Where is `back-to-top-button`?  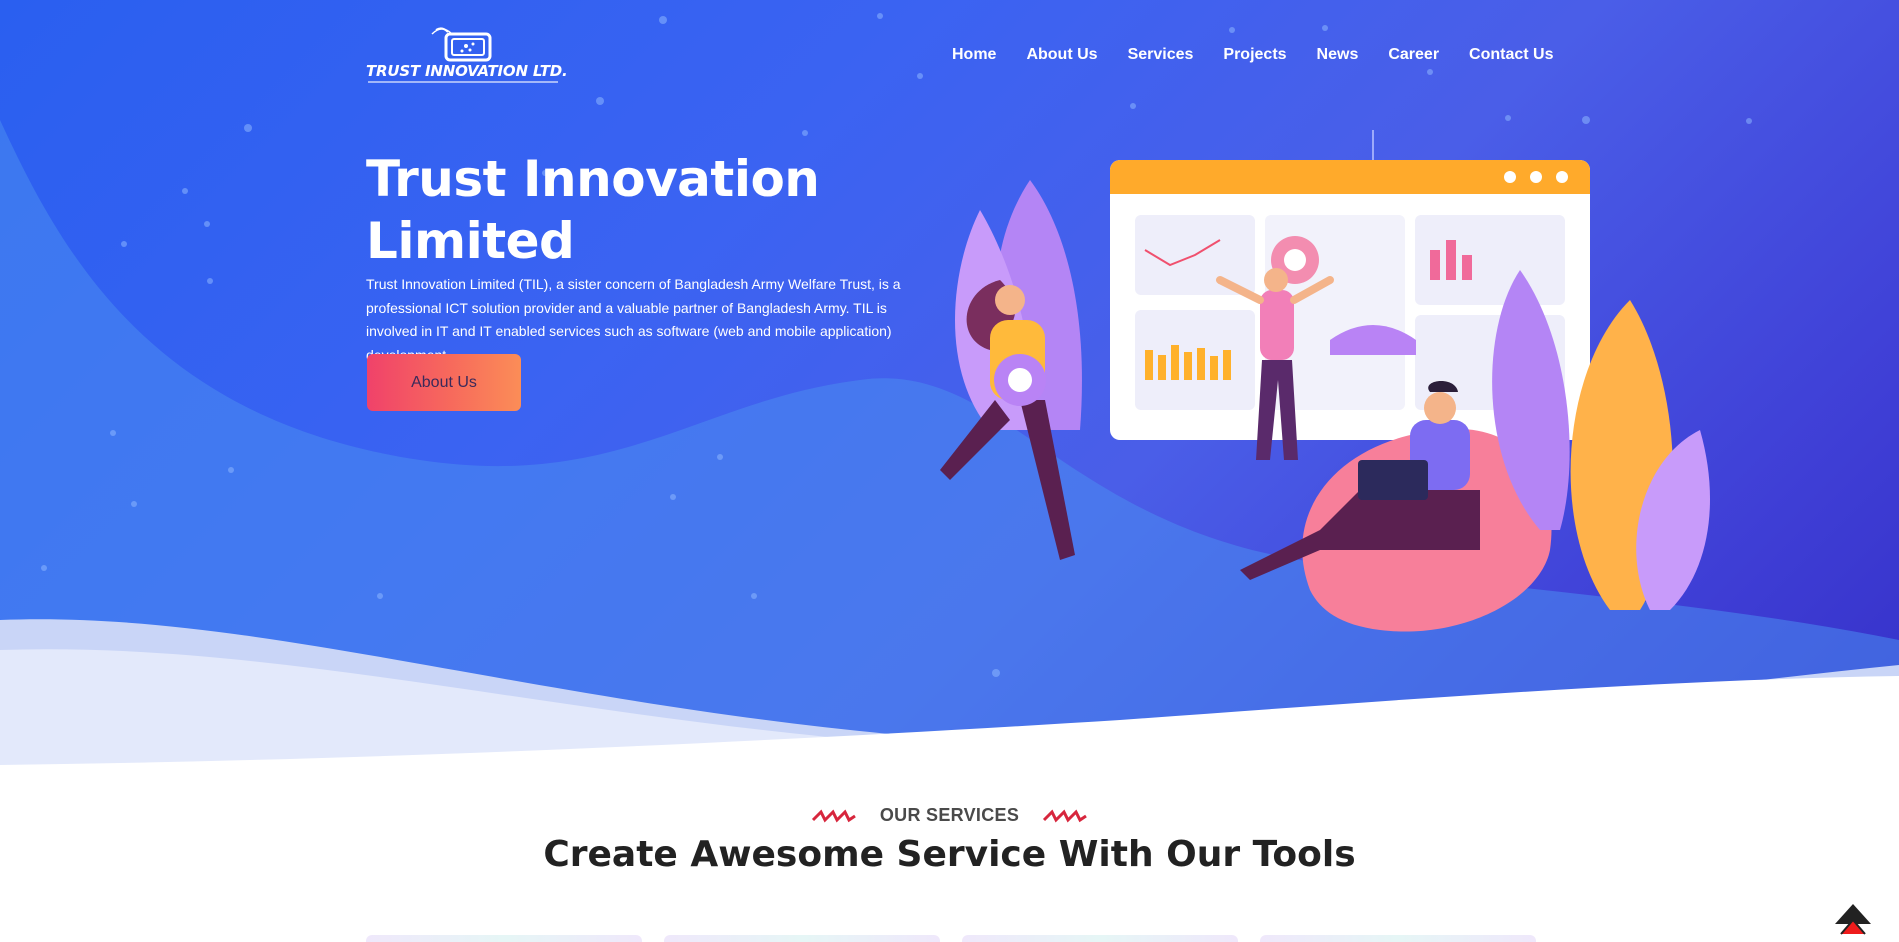
back-to-top-button is located at coordinates (1853, 916).